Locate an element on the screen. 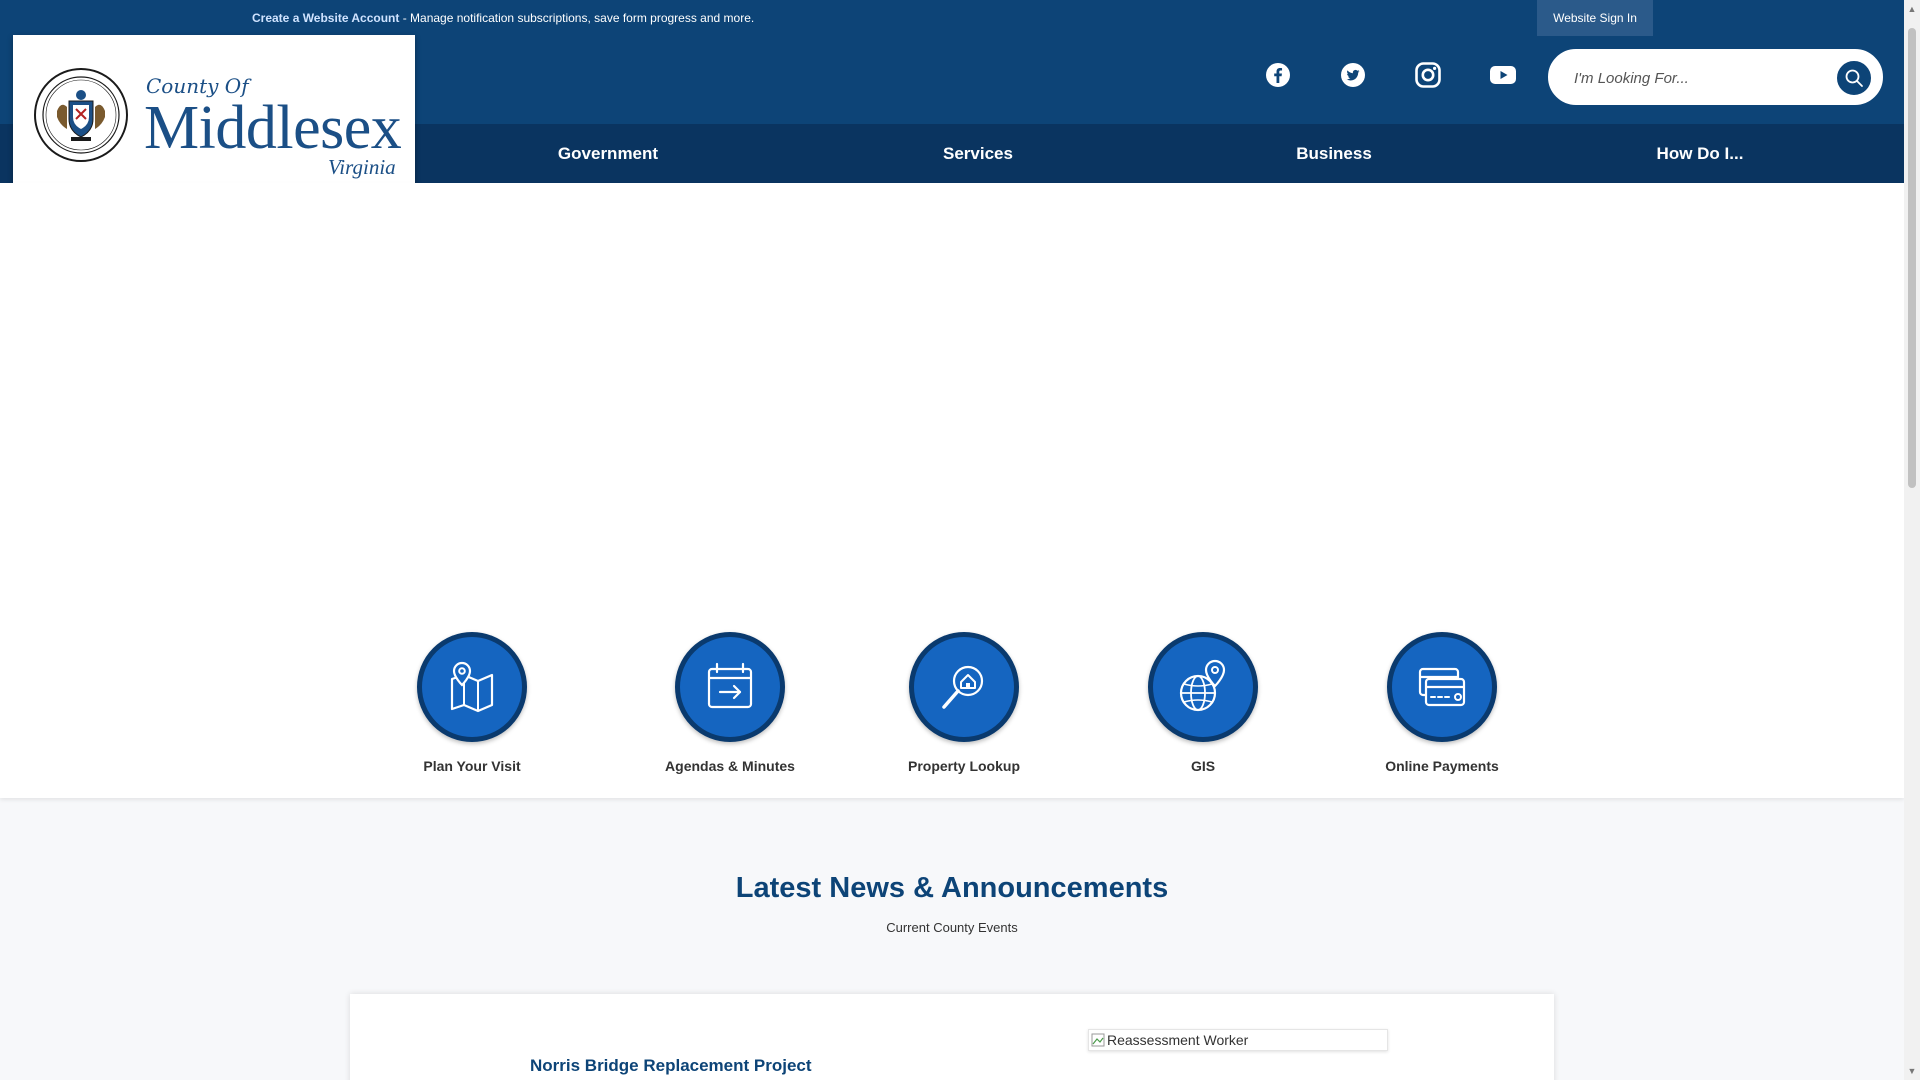 Image resolution: width=1920 pixels, height=1080 pixels. credit-card-icon is located at coordinates (1442, 687).